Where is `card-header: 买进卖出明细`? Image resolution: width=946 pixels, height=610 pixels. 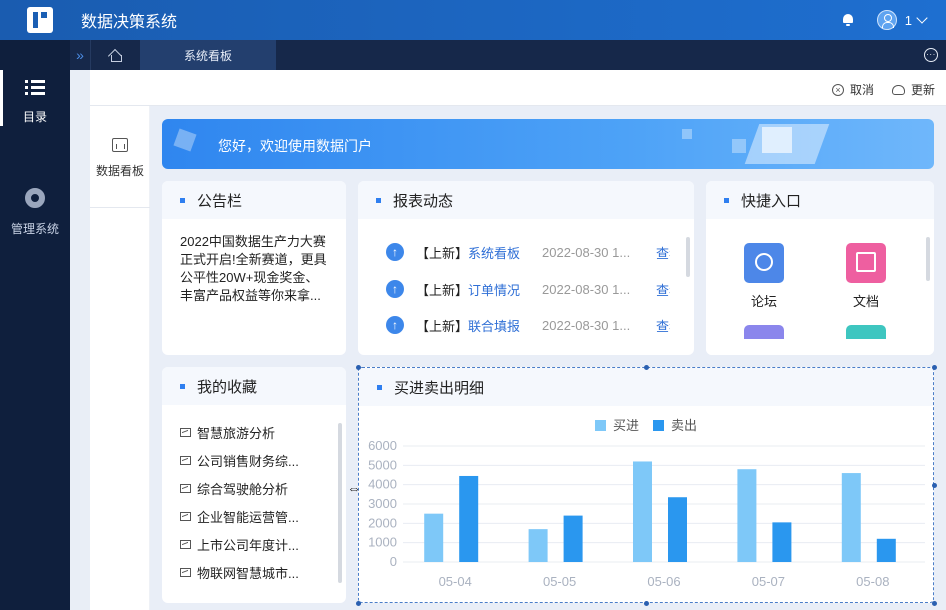 card-header: 买进卖出明细 is located at coordinates (646, 387).